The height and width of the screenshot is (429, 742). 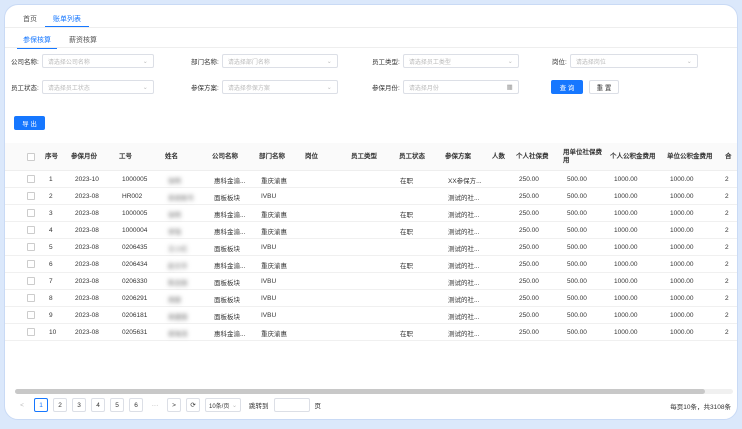 I want to click on select-all-checkbox, so click(x=31, y=157).